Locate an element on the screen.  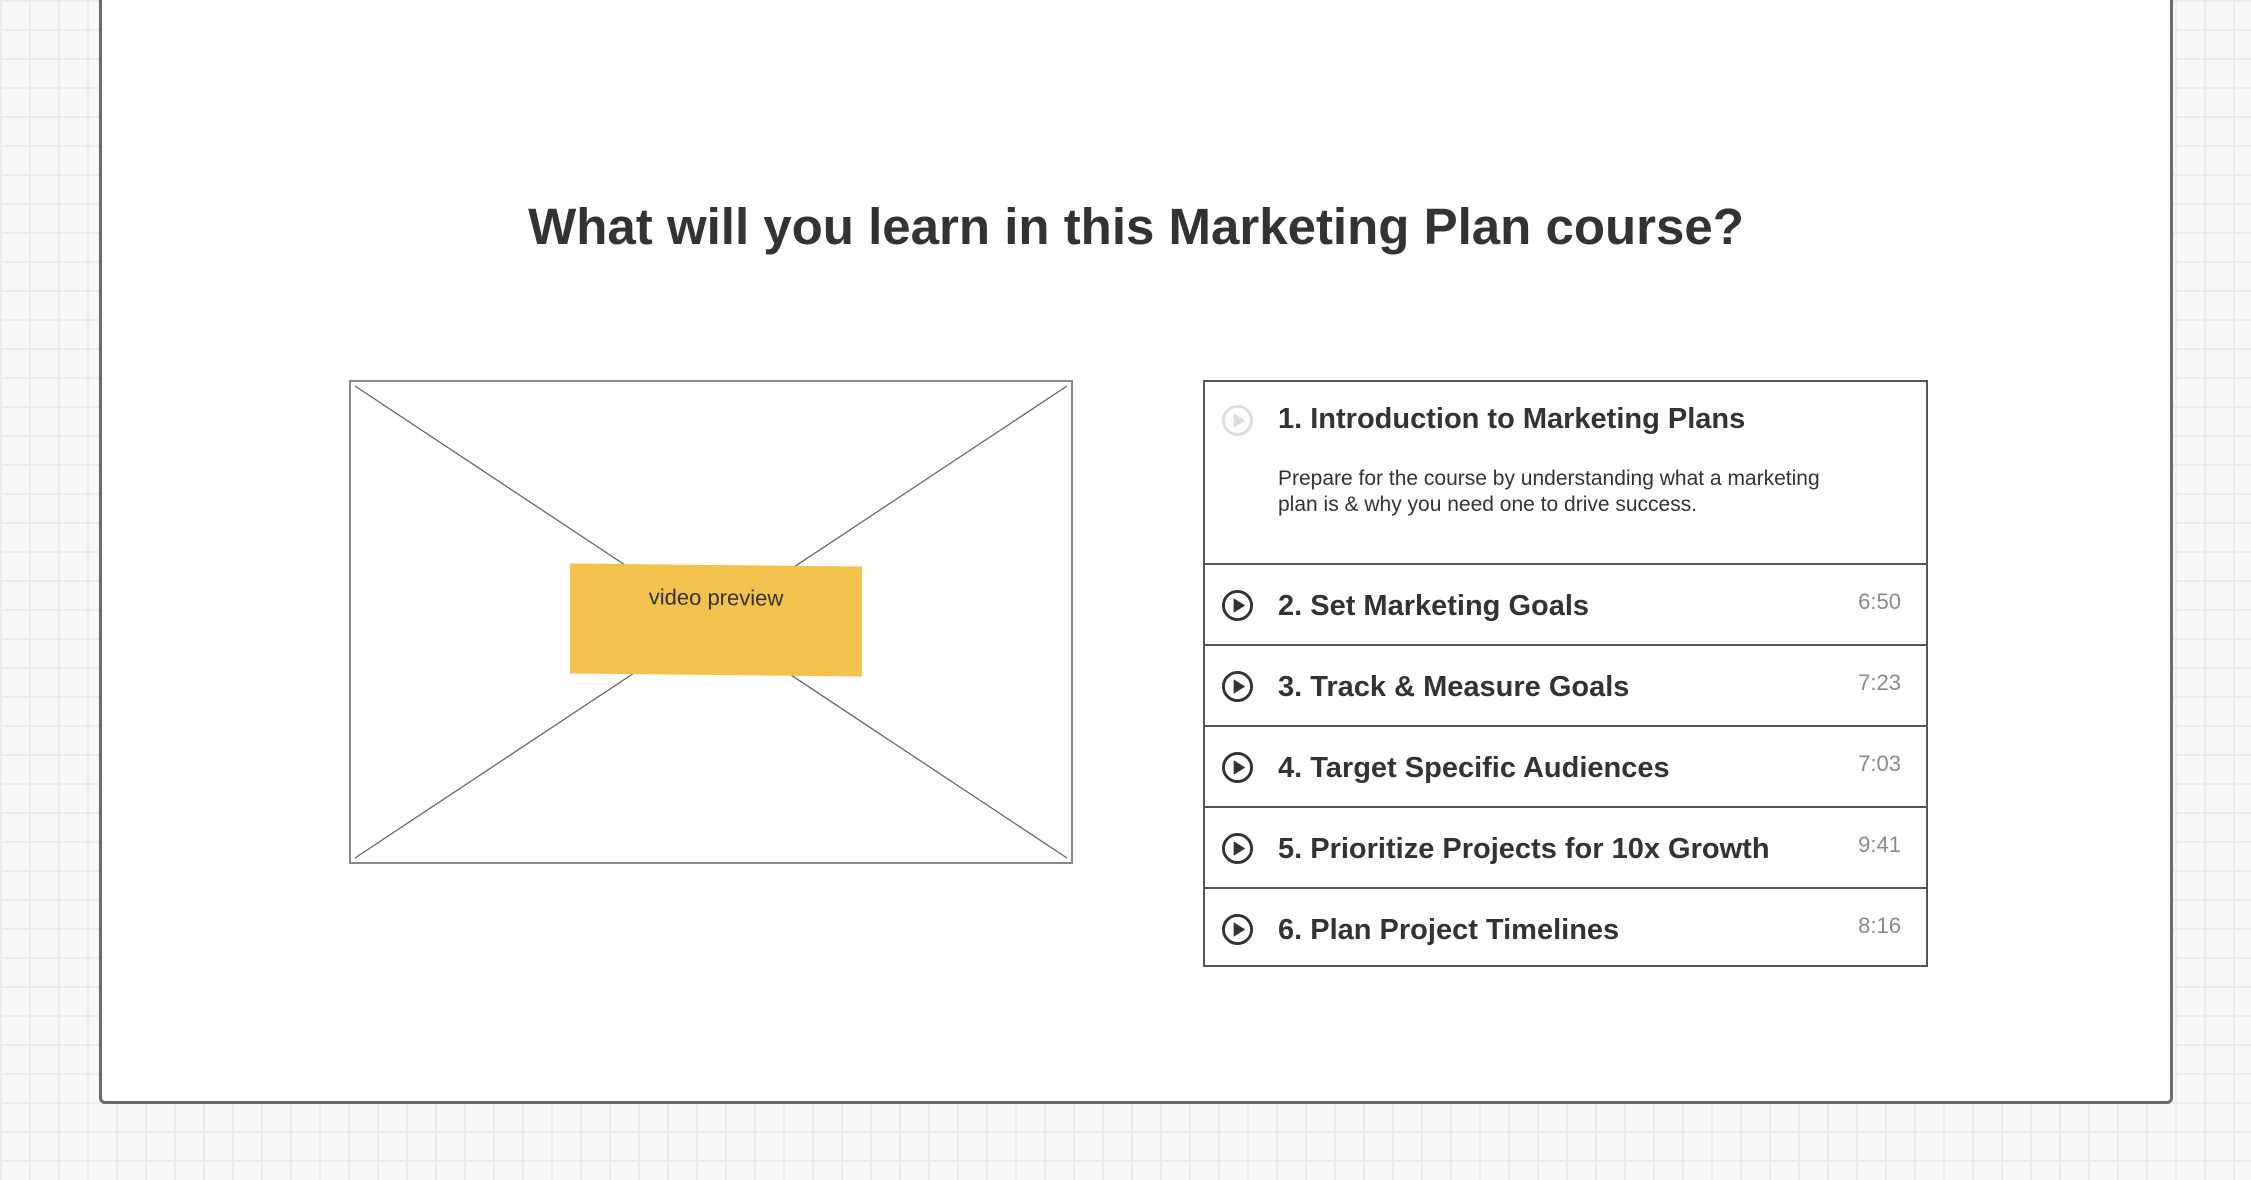
lesson-title: 2. Set Marketing Goals is located at coordinates (1434, 606).